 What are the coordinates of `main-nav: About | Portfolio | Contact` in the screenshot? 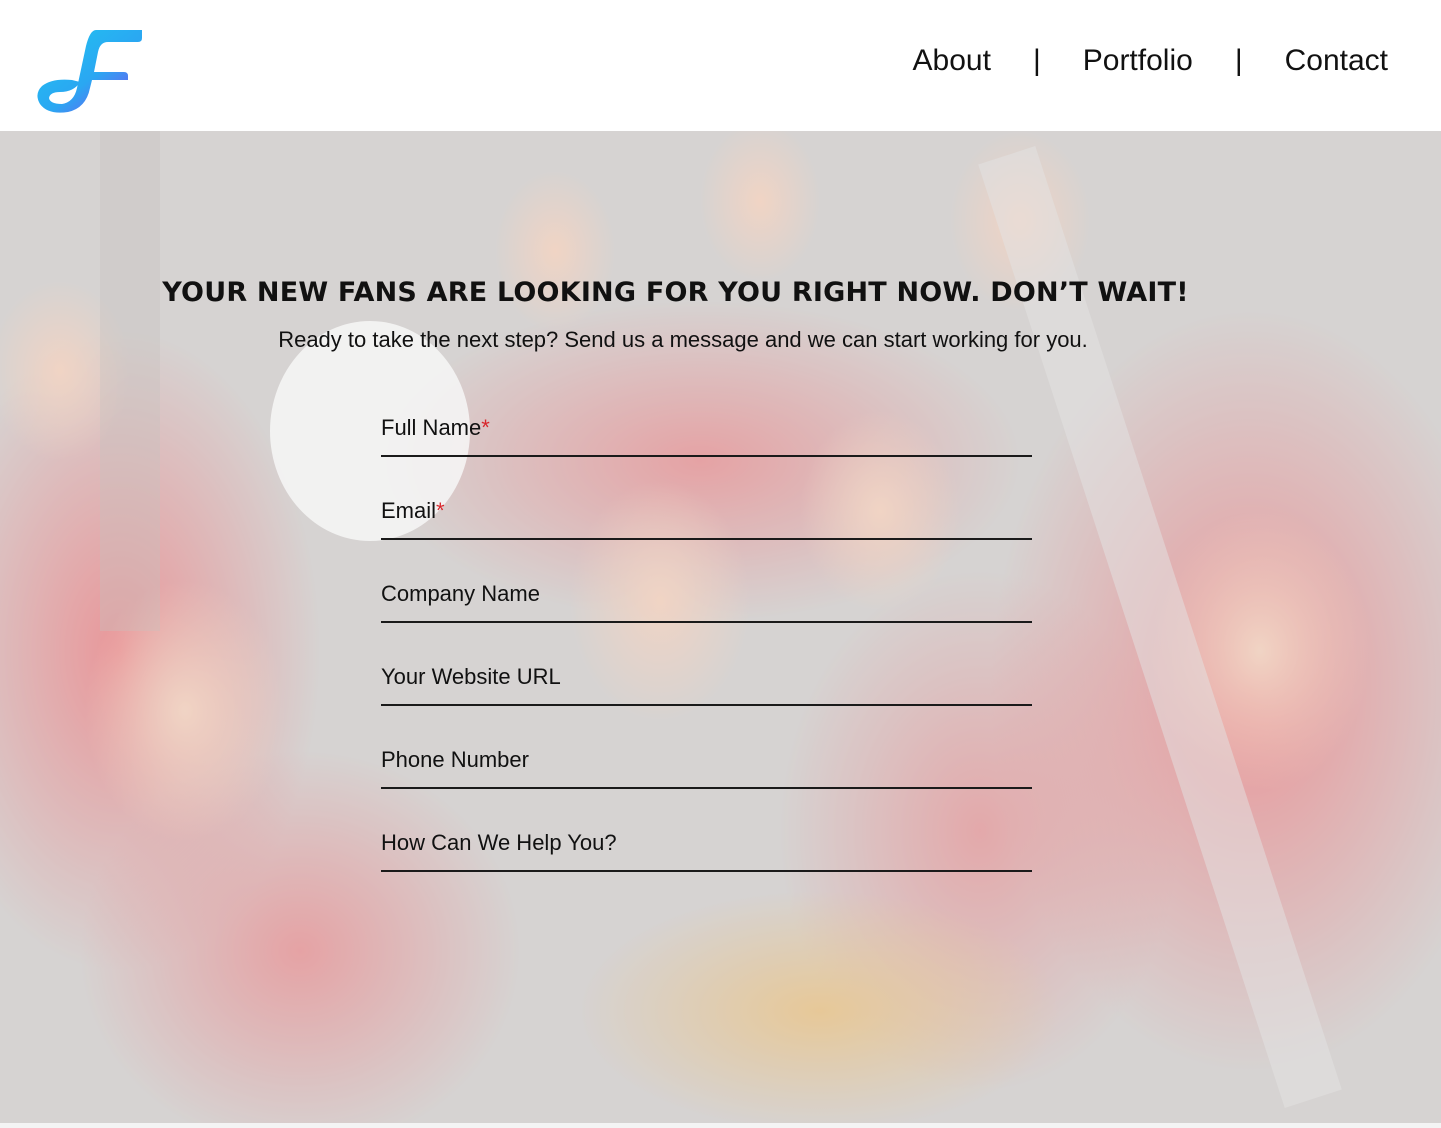 It's located at (1150, 61).